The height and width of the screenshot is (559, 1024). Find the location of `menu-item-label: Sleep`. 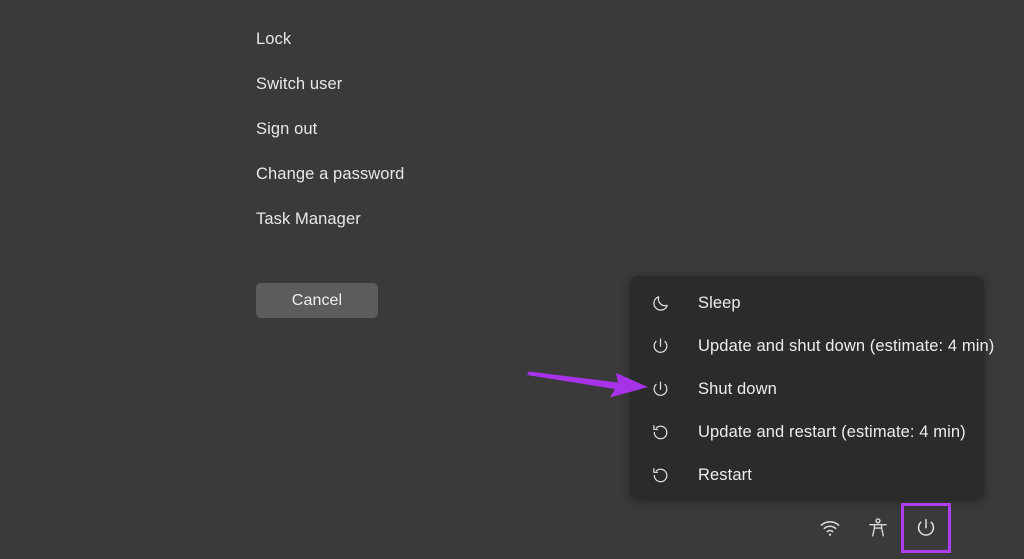

menu-item-label: Sleep is located at coordinates (719, 303).